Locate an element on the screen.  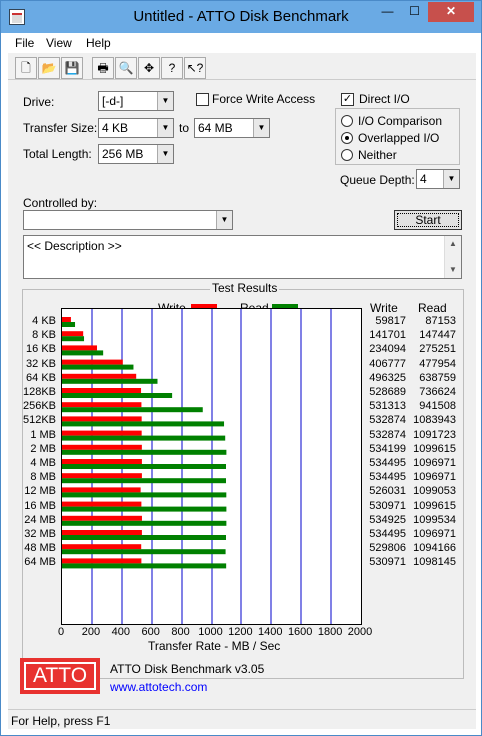
start-button: Start is located at coordinates (428, 220).